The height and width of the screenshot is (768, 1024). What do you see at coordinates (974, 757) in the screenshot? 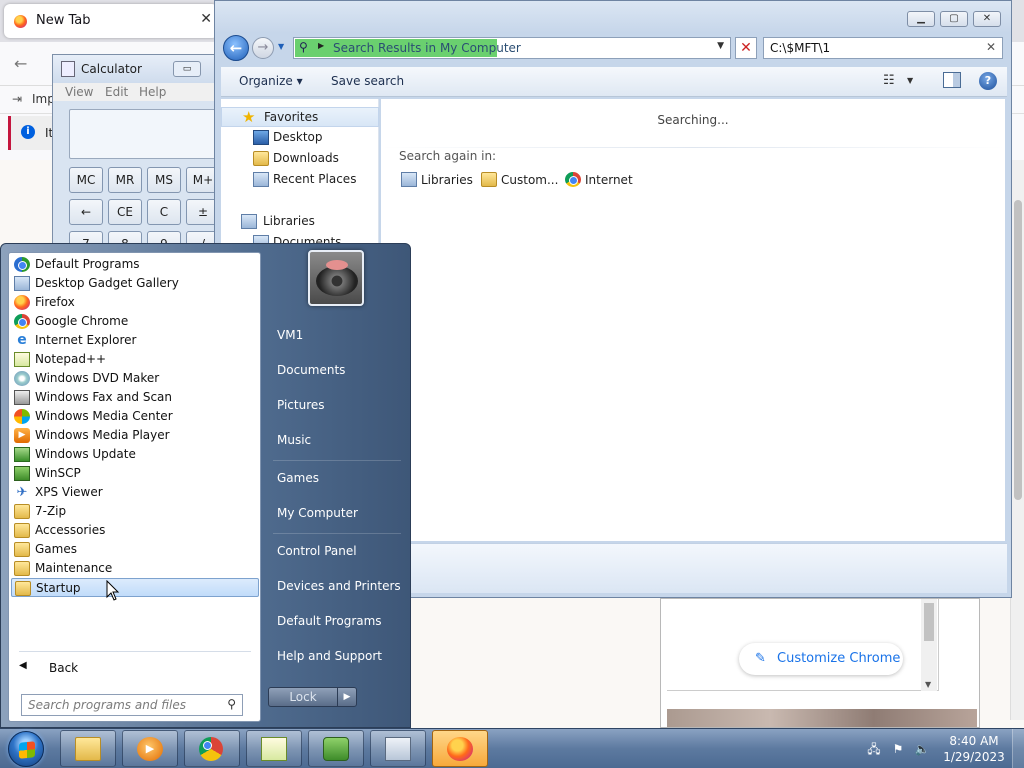
I see `clock-date: 1/29/2023` at bounding box center [974, 757].